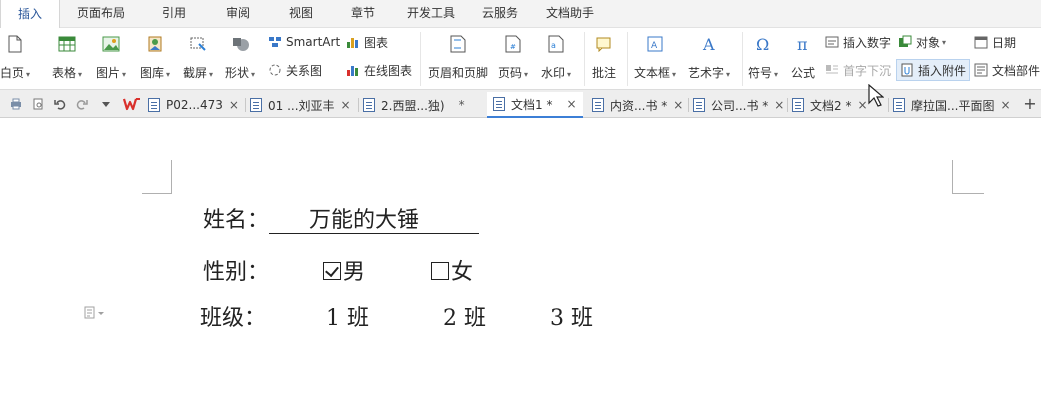  I want to click on relation-chart-button: 关系图, so click(295, 70).